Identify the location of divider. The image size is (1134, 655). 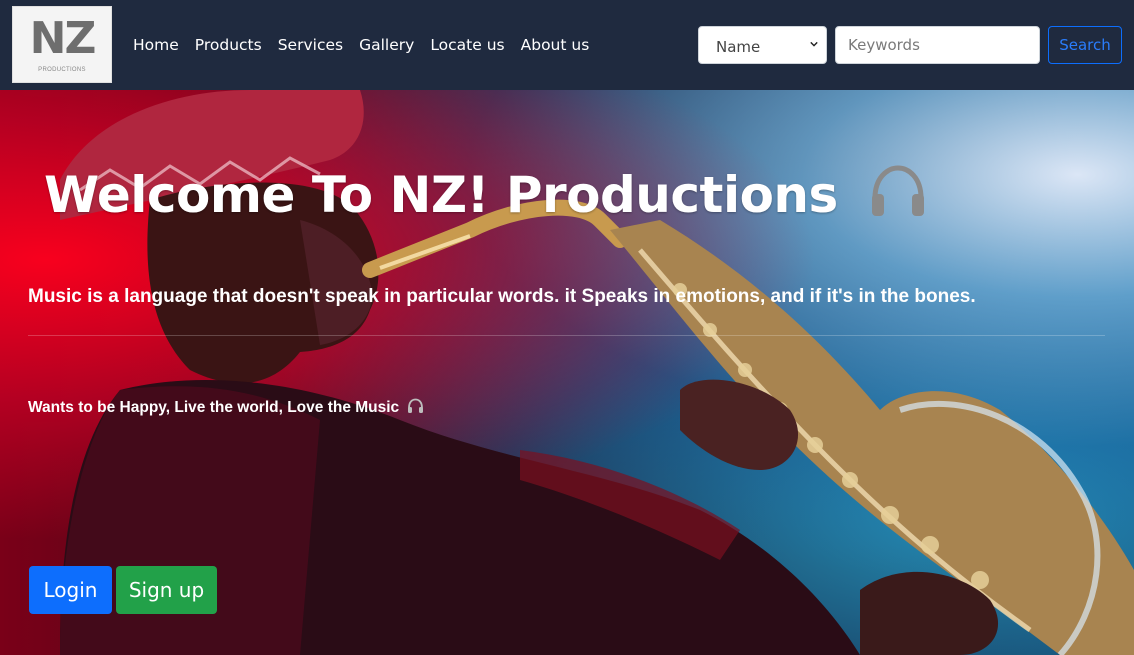
(566, 335).